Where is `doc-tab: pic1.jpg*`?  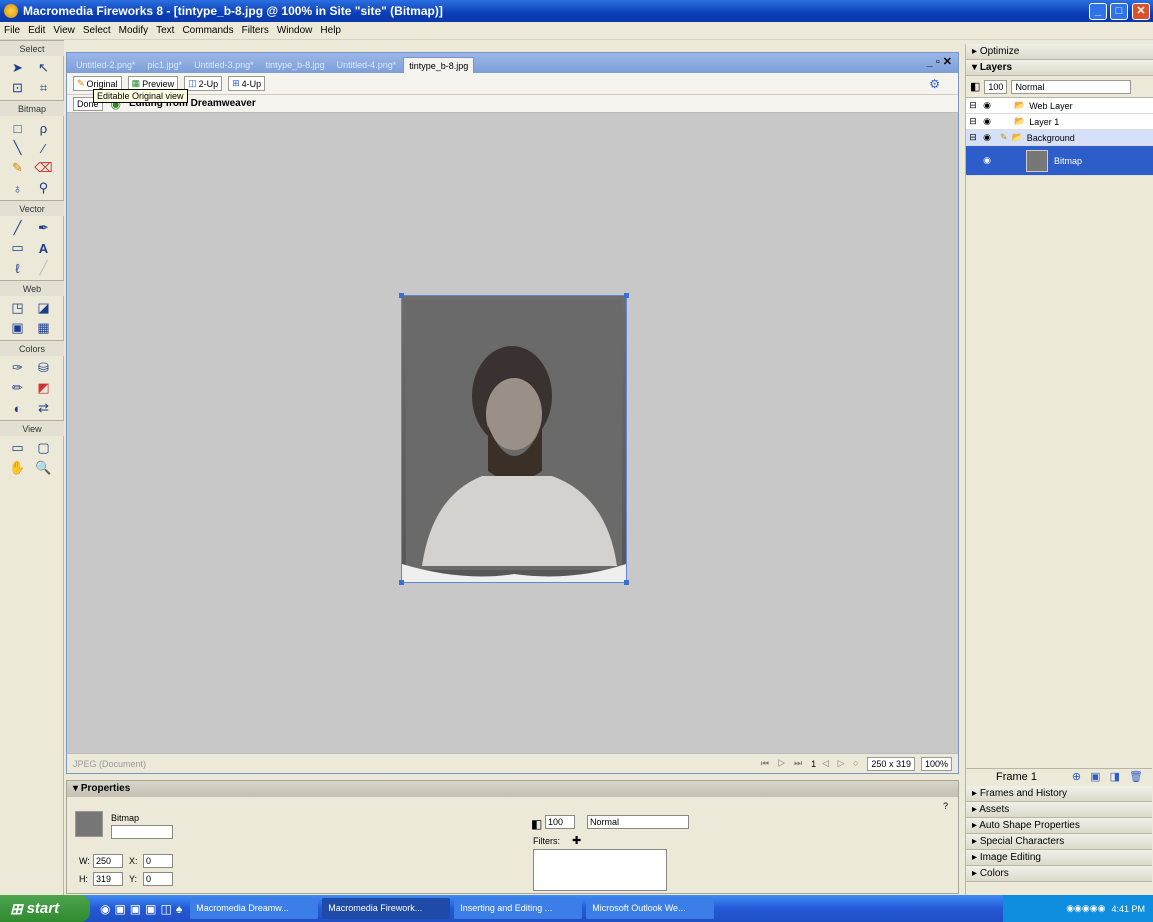 doc-tab: pic1.jpg* is located at coordinates (165, 65).